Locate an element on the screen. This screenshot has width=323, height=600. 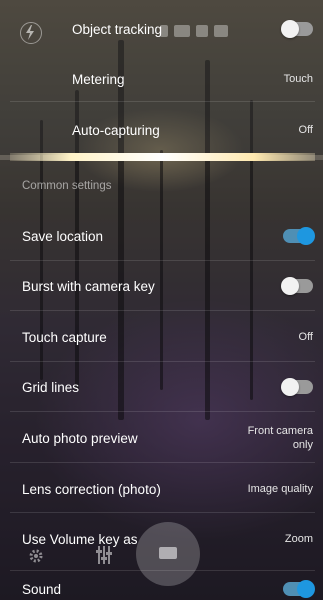
grid-lines-toggle is located at coordinates (297, 387).